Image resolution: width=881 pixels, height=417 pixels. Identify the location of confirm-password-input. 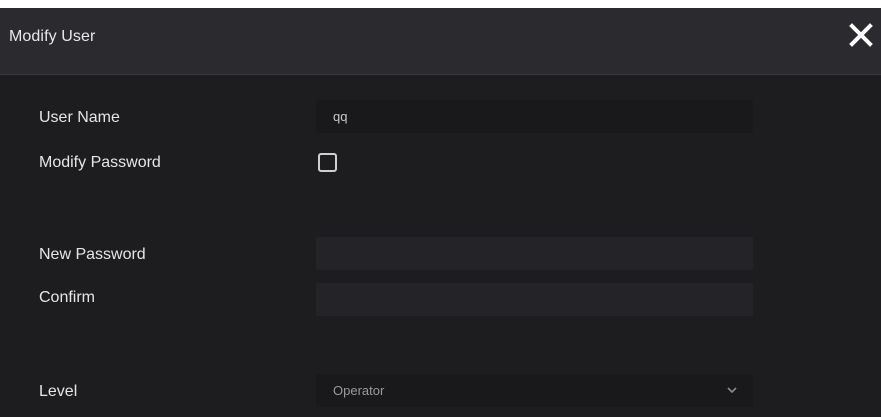
(534, 299).